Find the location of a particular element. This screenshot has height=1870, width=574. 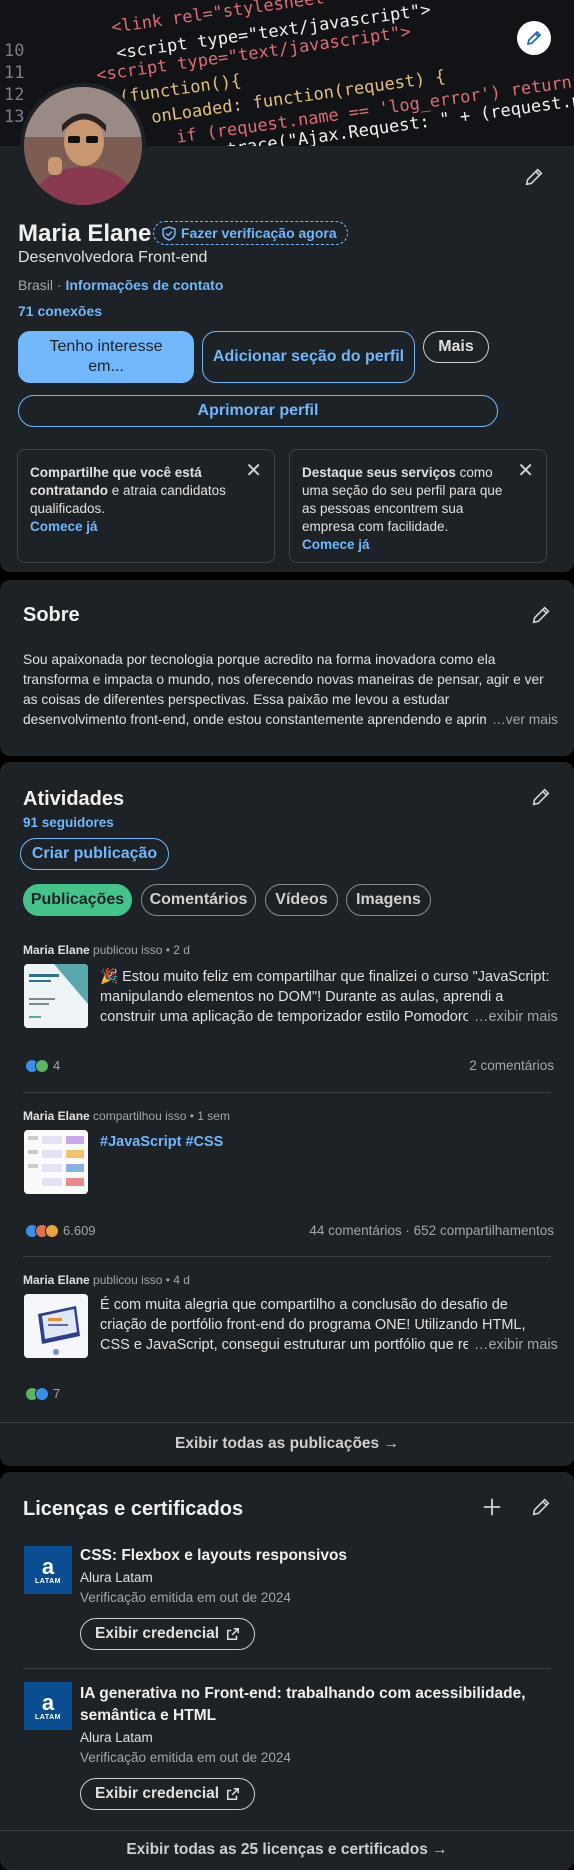

plus-icon is located at coordinates (492, 1507).